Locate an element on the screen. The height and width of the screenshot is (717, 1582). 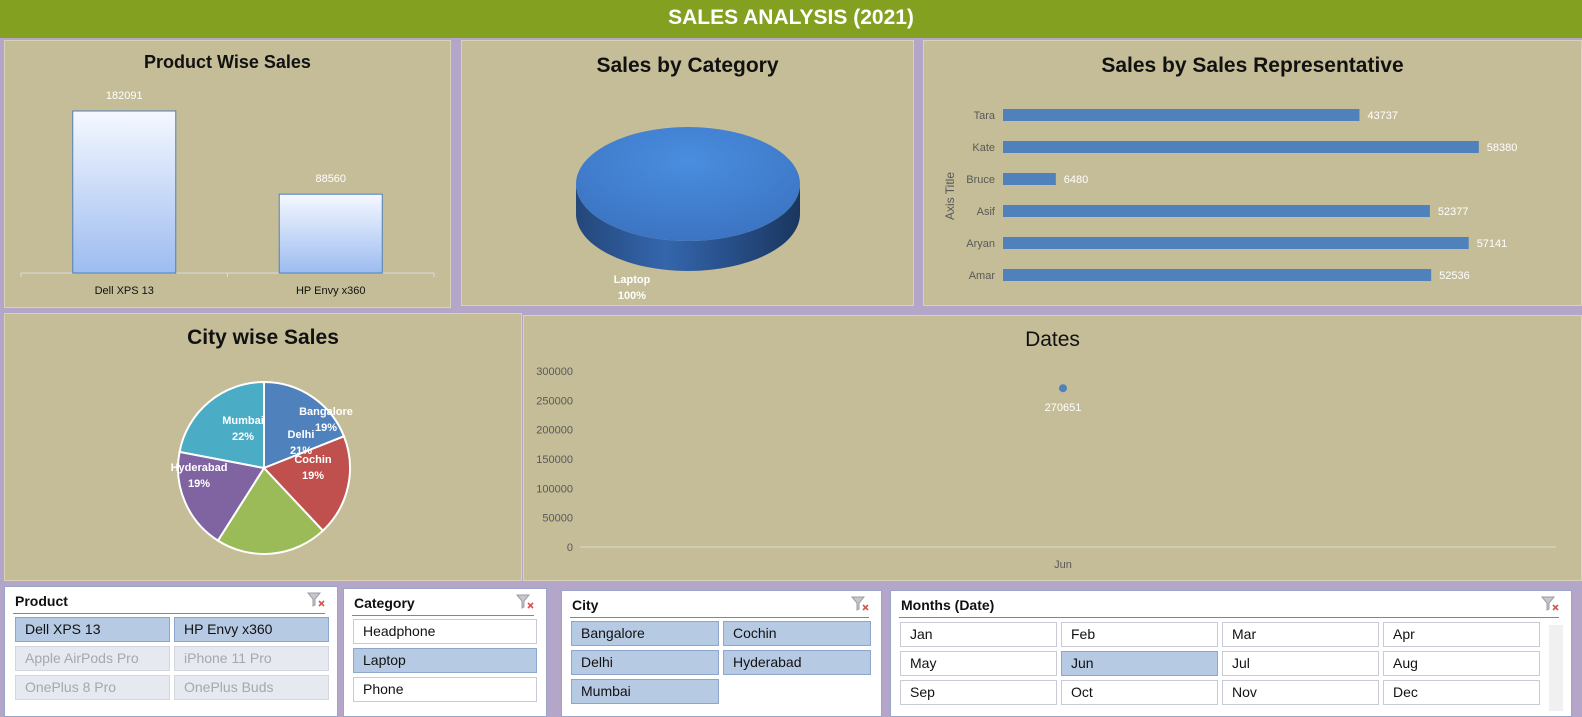
y-tick-label: 150000 is located at coordinates (554, 460).